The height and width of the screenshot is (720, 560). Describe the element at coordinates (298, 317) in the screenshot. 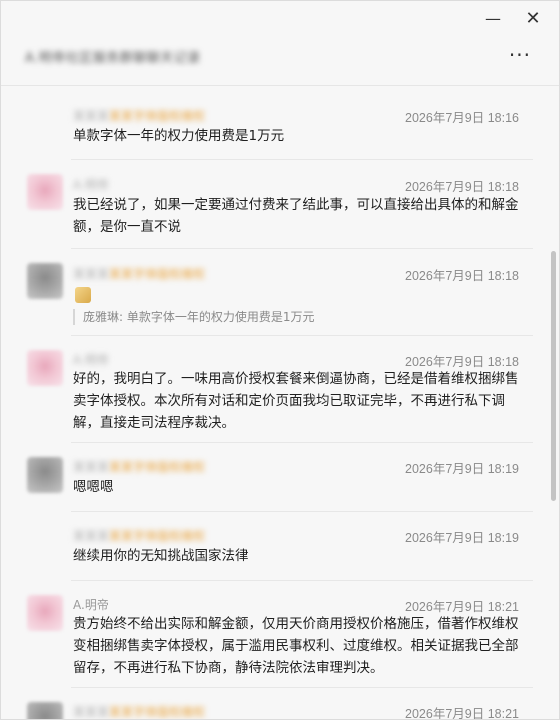

I see `quoted-message: 庞雅琳: 单款字体一年的权力使用费是1万元` at that location.